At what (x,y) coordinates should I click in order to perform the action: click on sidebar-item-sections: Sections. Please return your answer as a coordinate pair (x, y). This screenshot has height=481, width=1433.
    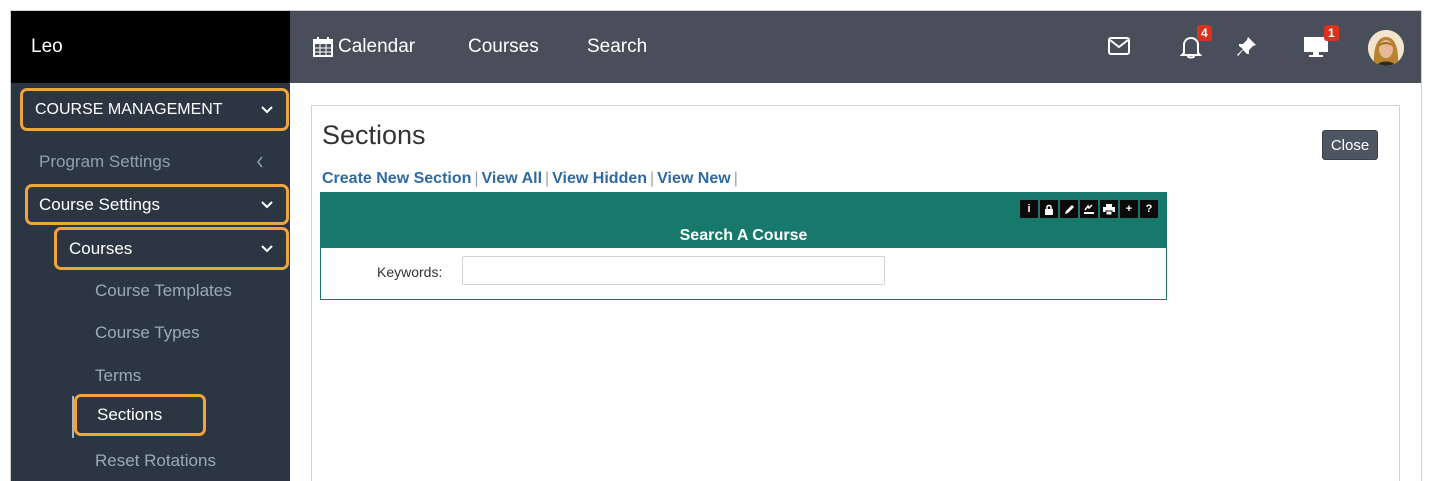
    Looking at the image, I should click on (140, 415).